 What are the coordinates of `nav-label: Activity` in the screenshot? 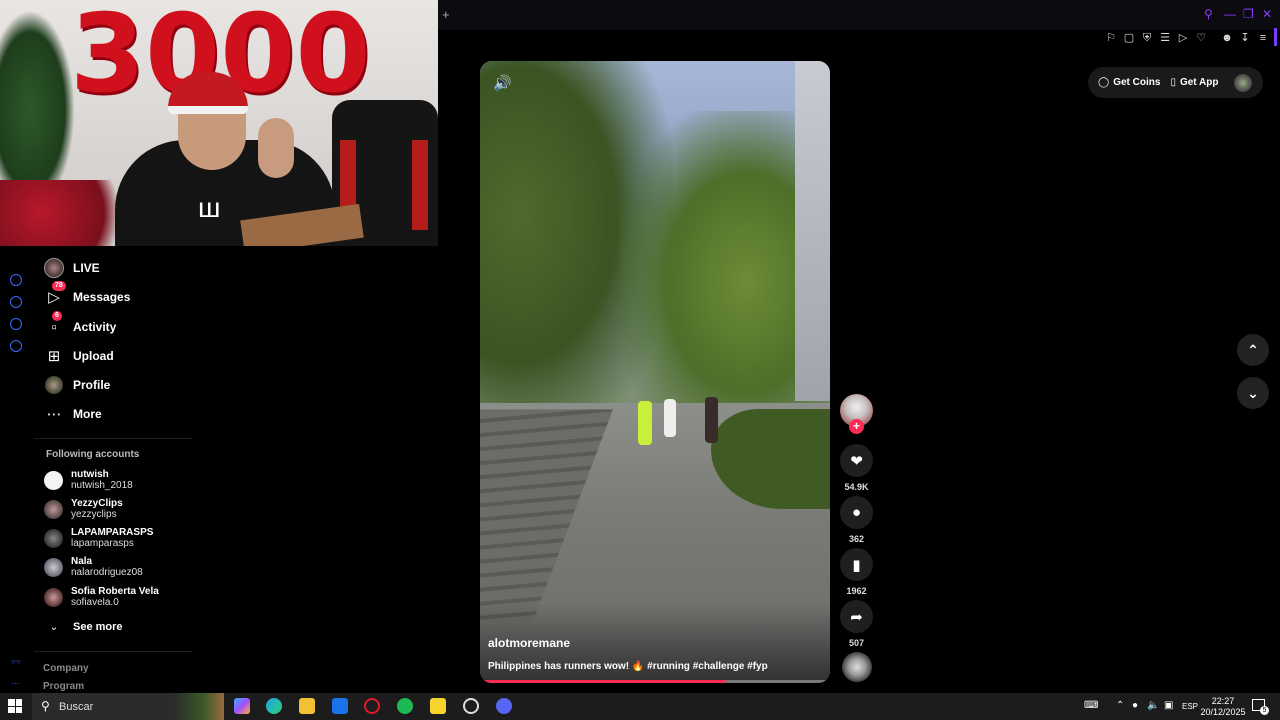 It's located at (95, 327).